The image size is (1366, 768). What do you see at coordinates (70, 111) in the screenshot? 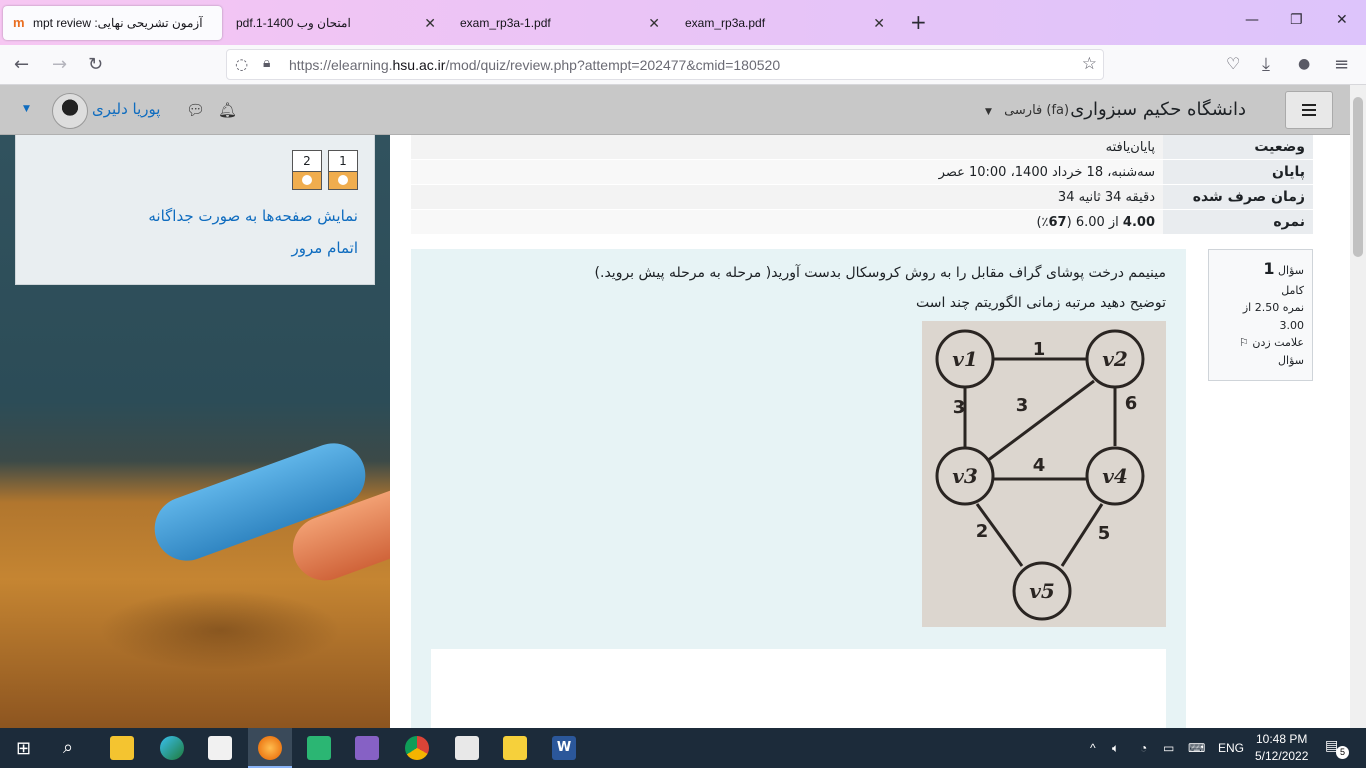
I see `avatar` at bounding box center [70, 111].